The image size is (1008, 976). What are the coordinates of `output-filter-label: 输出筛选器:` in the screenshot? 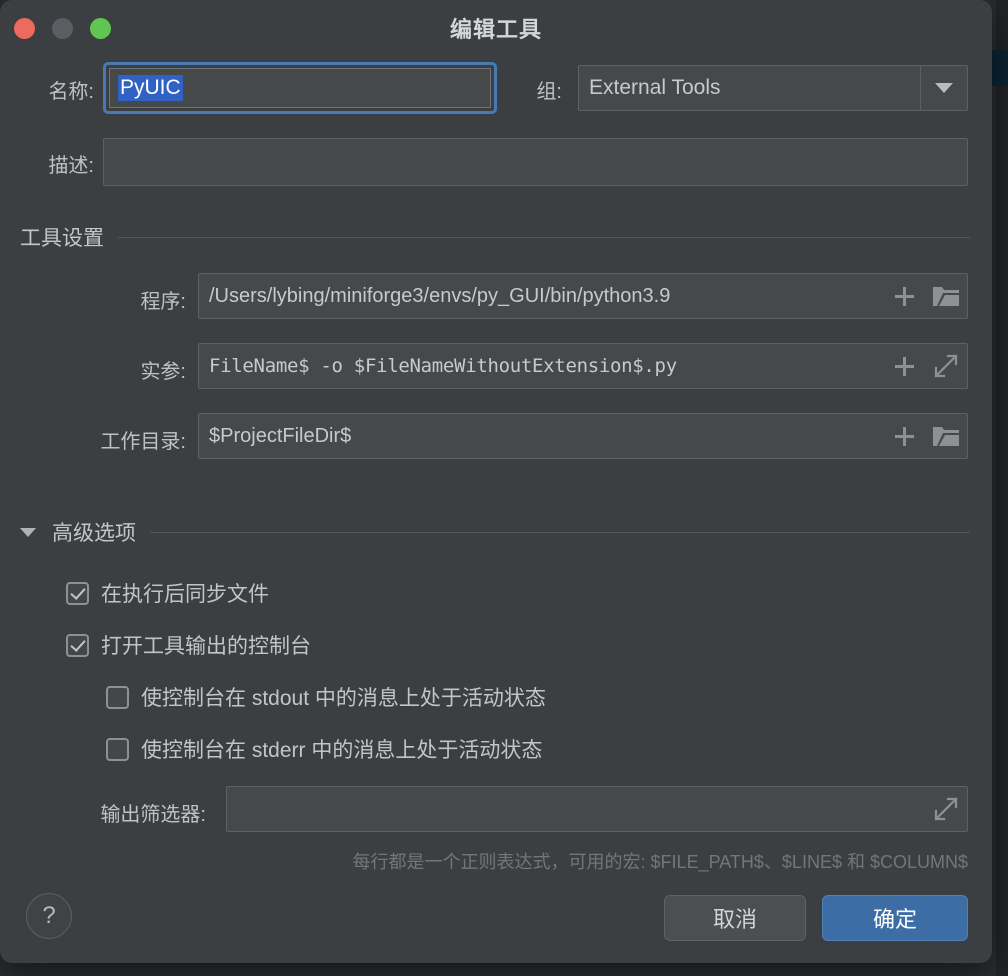 It's located at (153, 815).